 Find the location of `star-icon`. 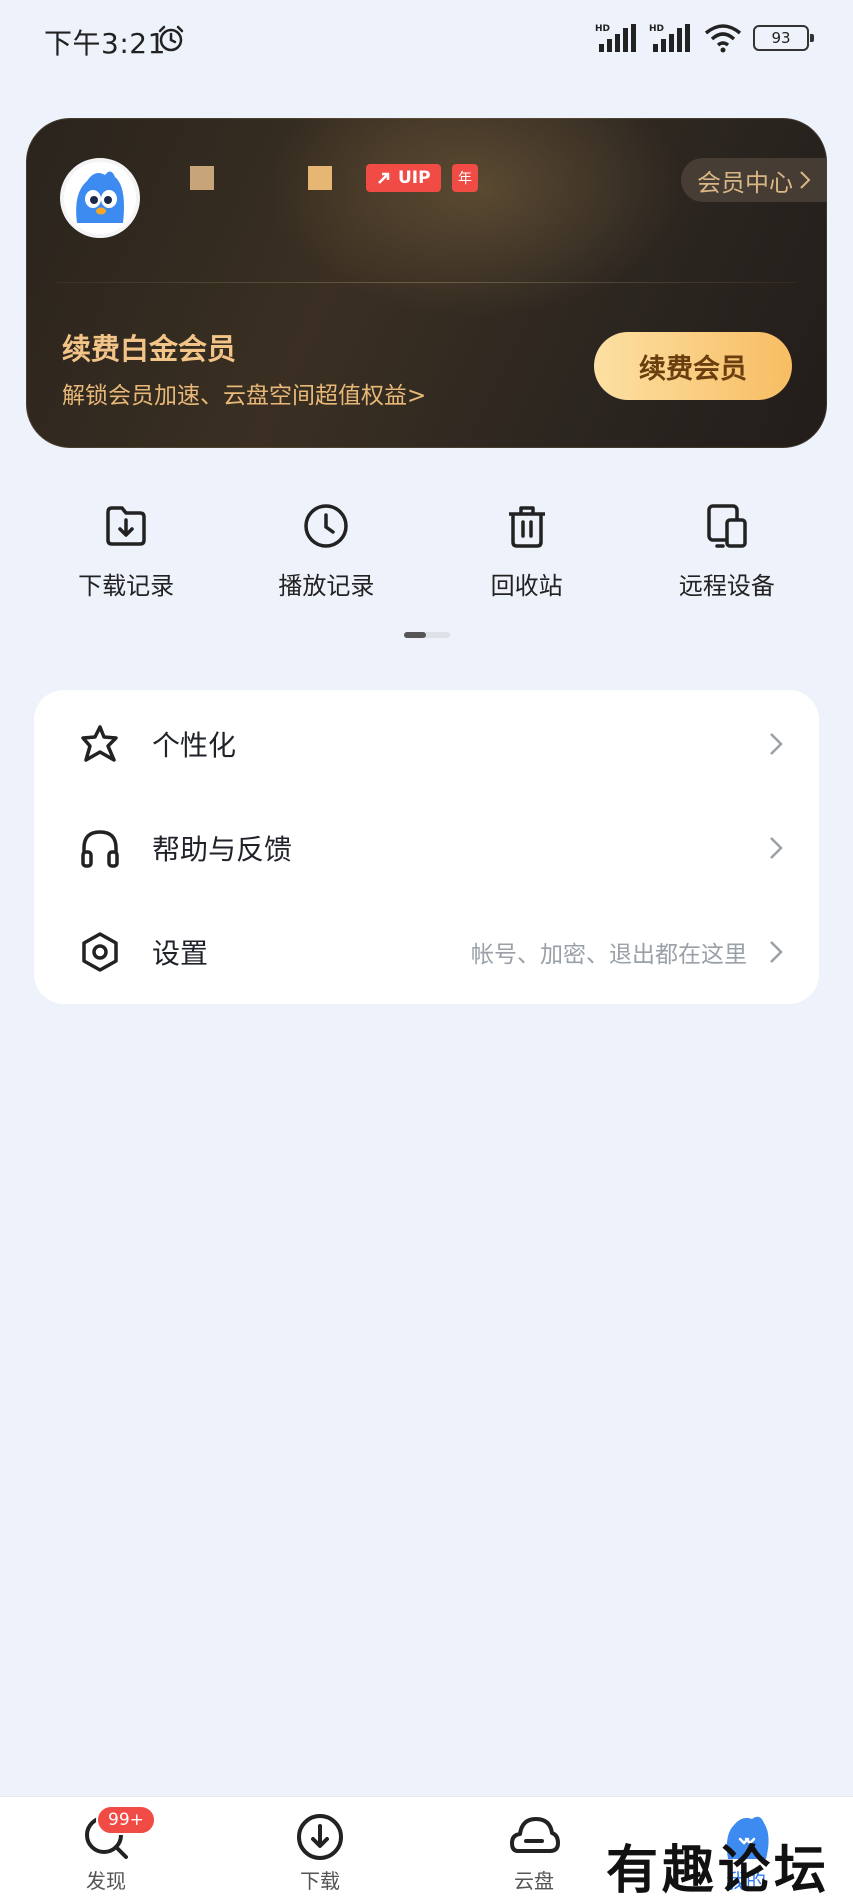

star-icon is located at coordinates (99, 743).